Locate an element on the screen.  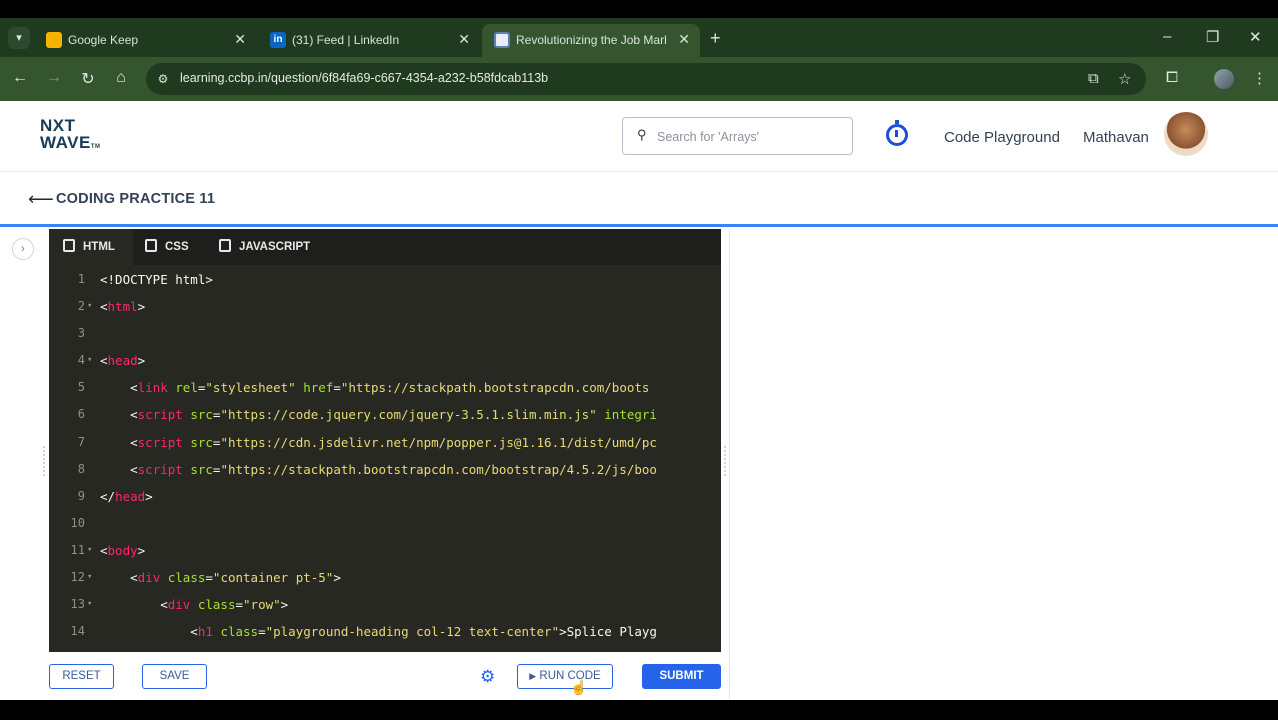
expand-panel-icon: › is located at coordinates (23, 249).